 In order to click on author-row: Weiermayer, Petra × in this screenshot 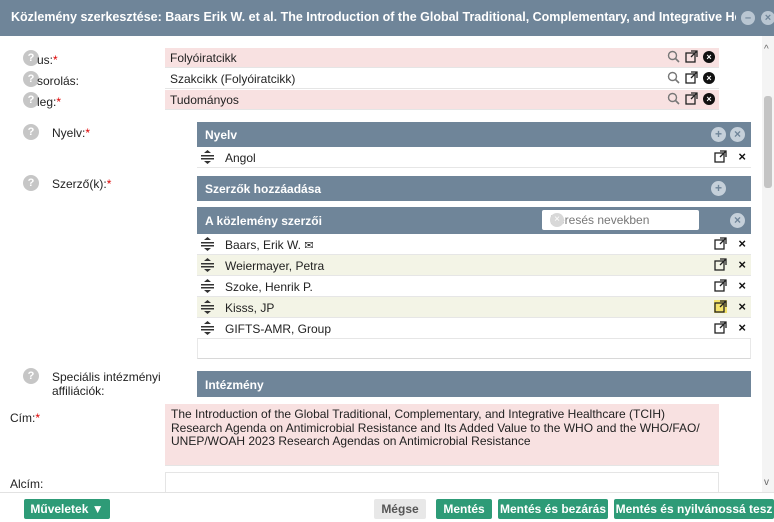, I will do `click(474, 265)`.